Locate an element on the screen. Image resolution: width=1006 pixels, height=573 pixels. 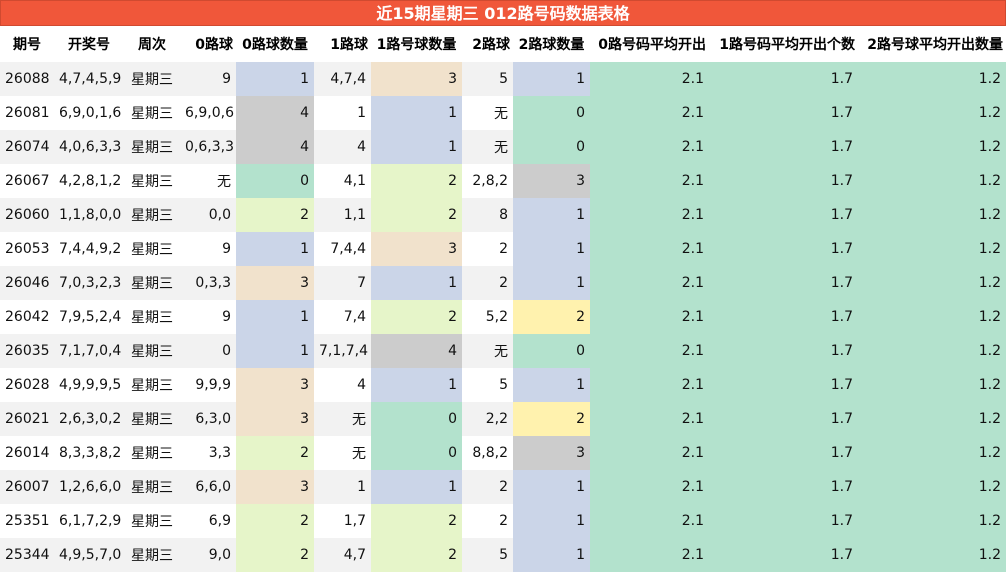
cell-draw: 4,0,6,3,3 is located at coordinates (89, 147).